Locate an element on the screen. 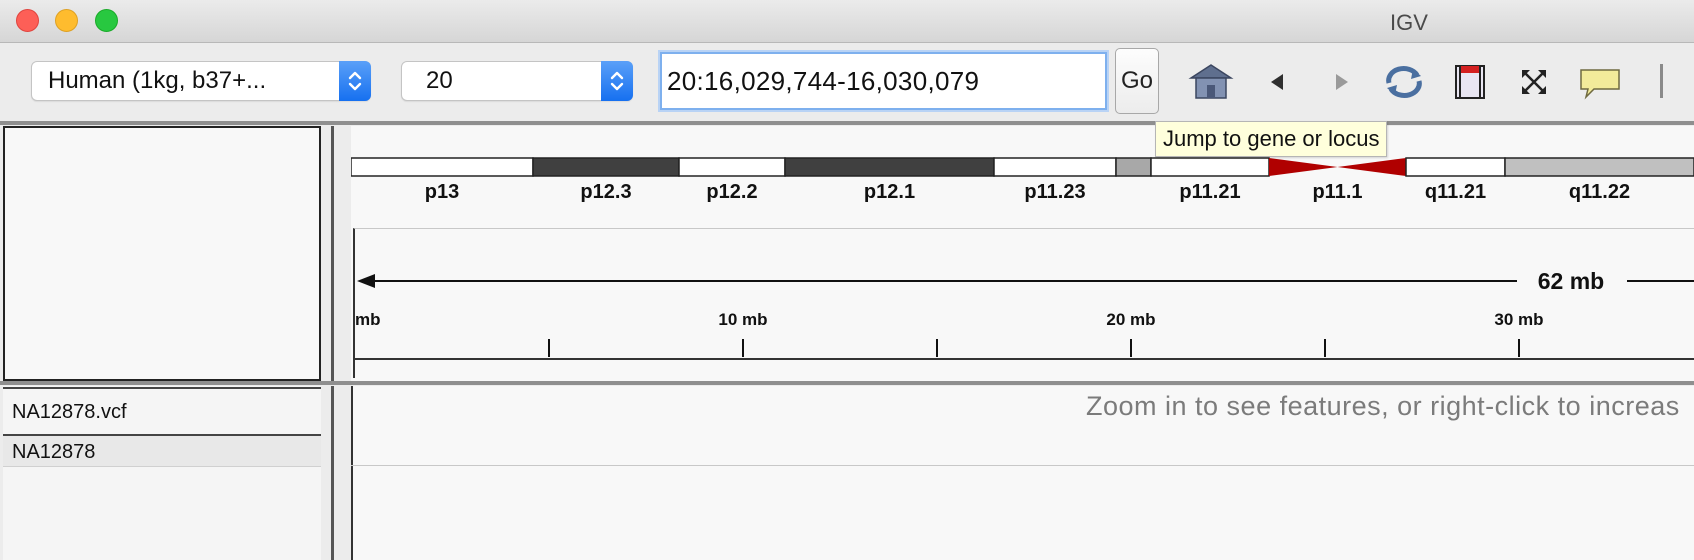  toolbar-separator is located at coordinates (1661, 81).